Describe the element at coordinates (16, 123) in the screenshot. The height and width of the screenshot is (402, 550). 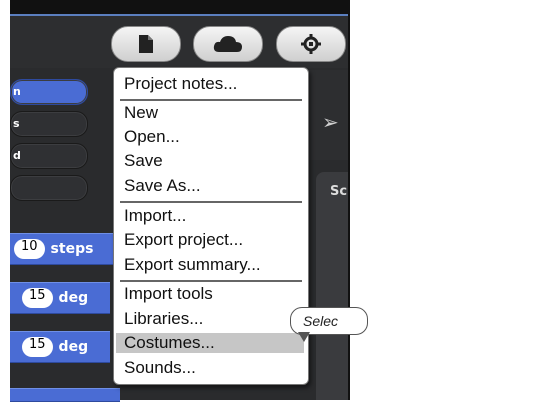
I see `category-label: s` at that location.